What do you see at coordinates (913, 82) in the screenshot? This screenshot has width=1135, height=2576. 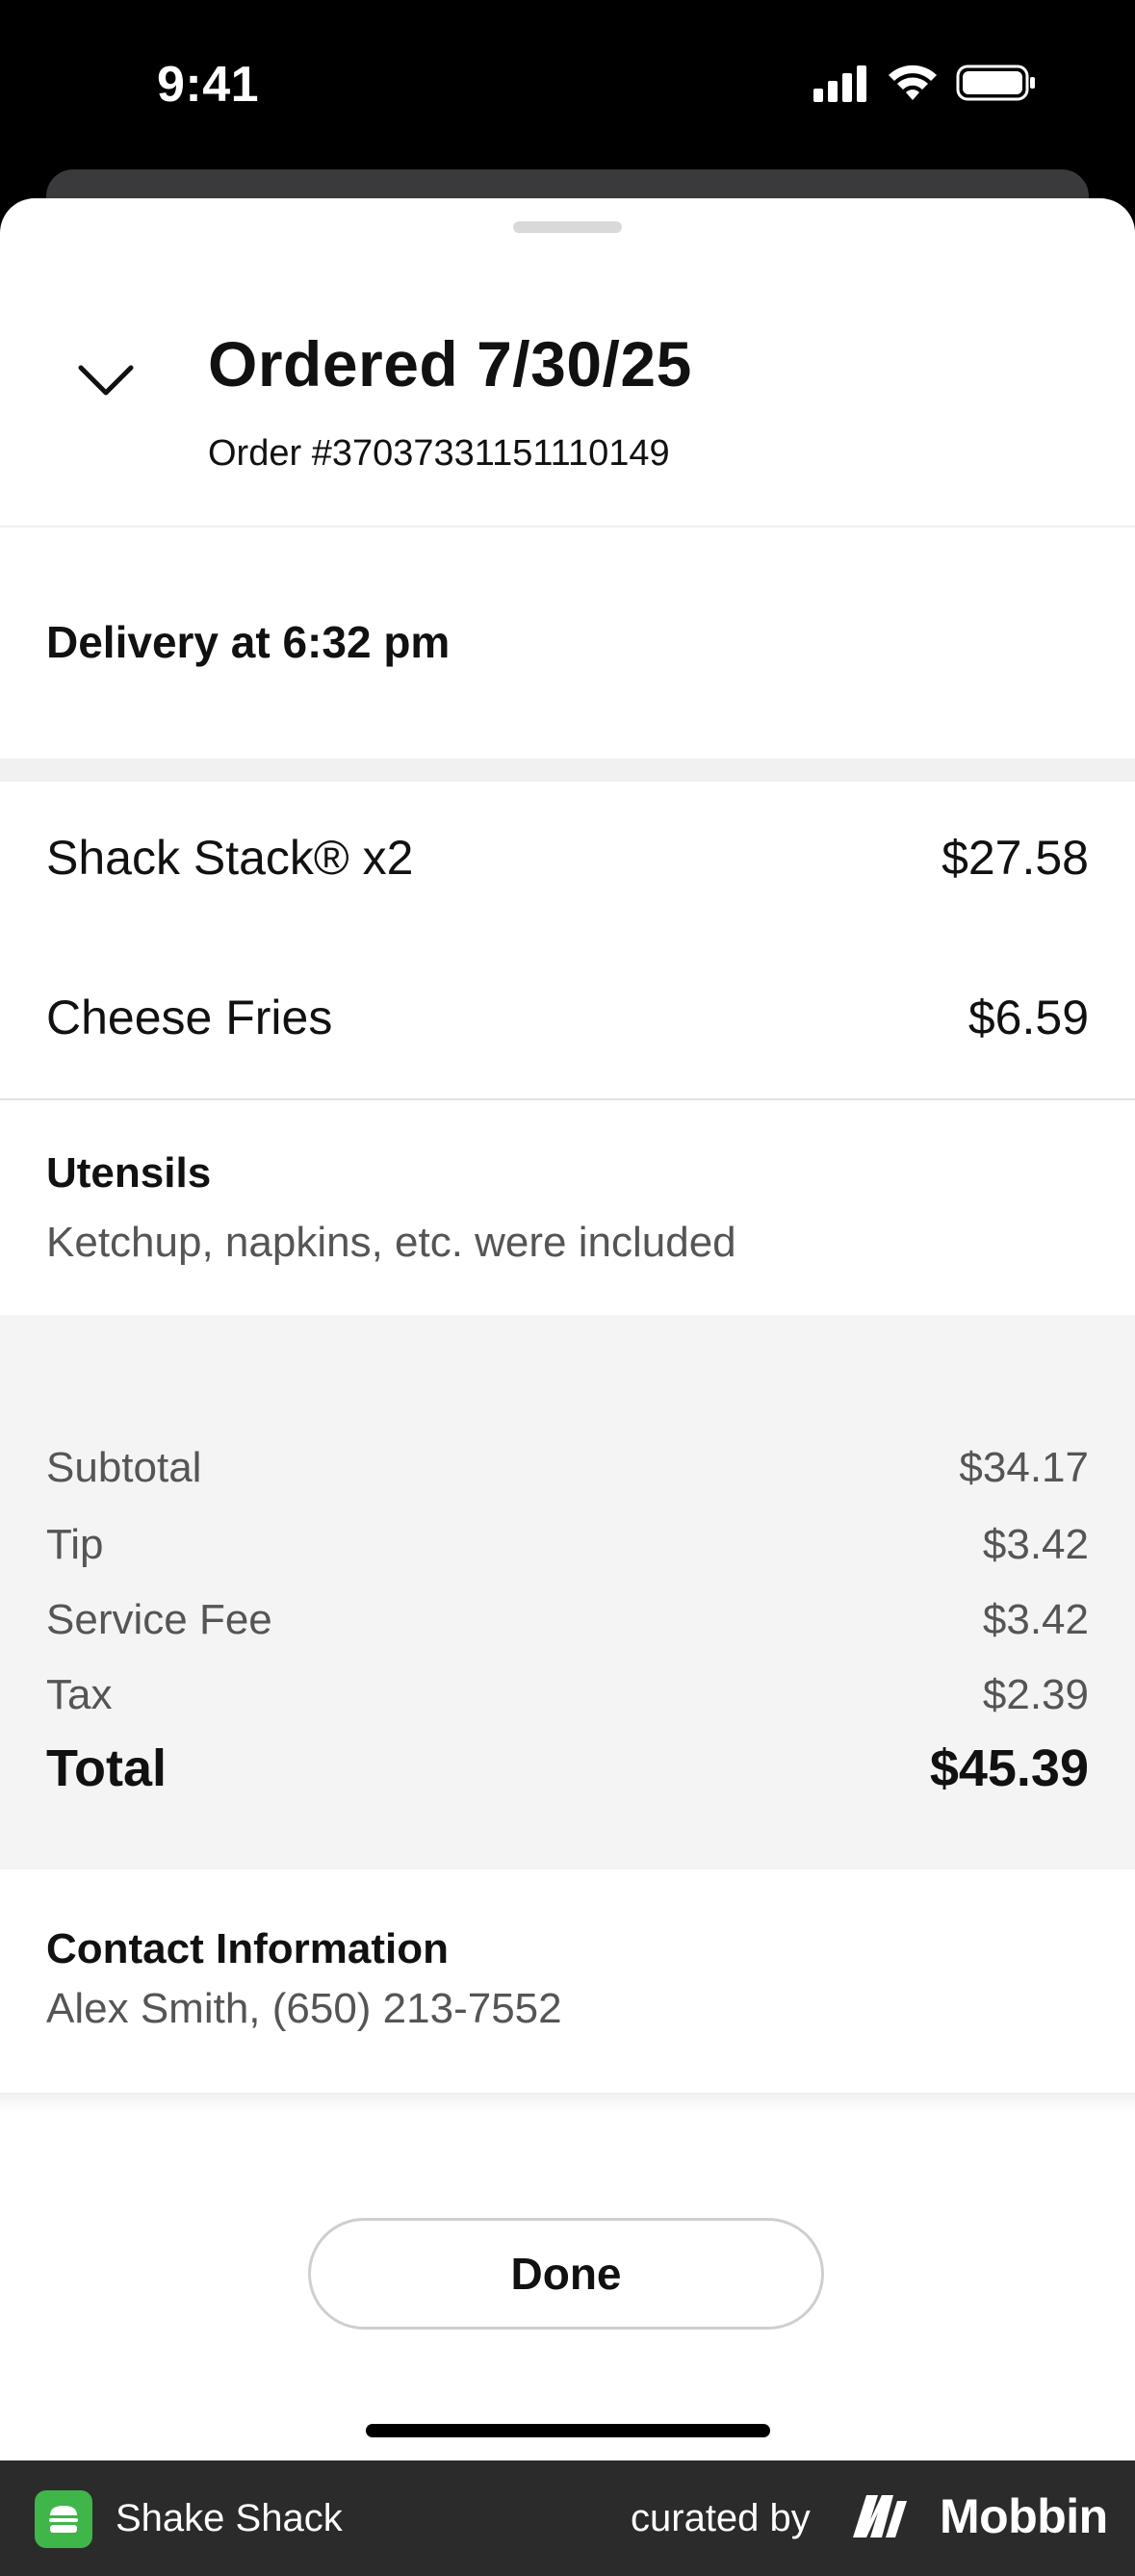 I see `wifi-icon` at bounding box center [913, 82].